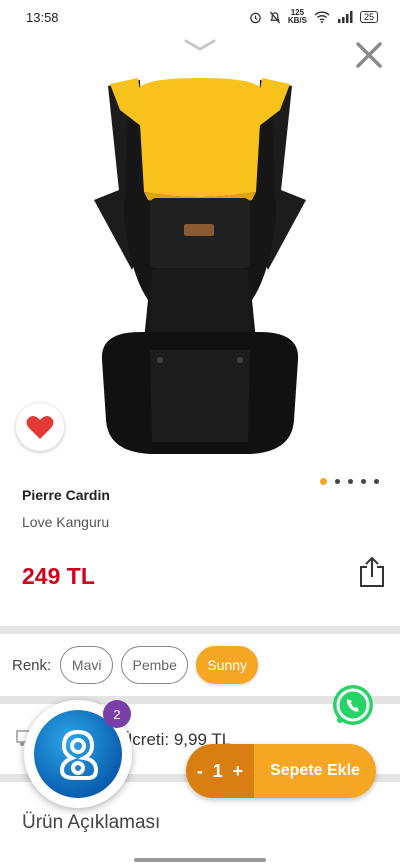 The image size is (400, 866). I want to click on wifi-icon, so click(322, 17).